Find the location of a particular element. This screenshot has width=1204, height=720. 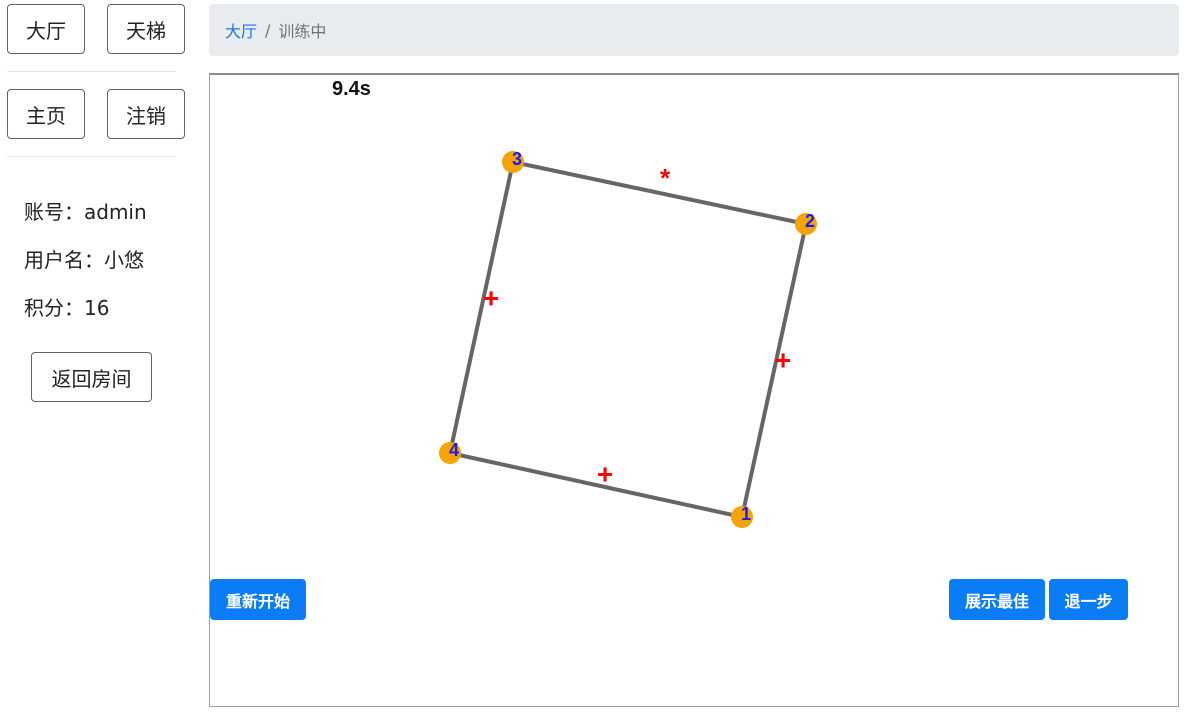

ladder-button: 天梯 is located at coordinates (146, 29).